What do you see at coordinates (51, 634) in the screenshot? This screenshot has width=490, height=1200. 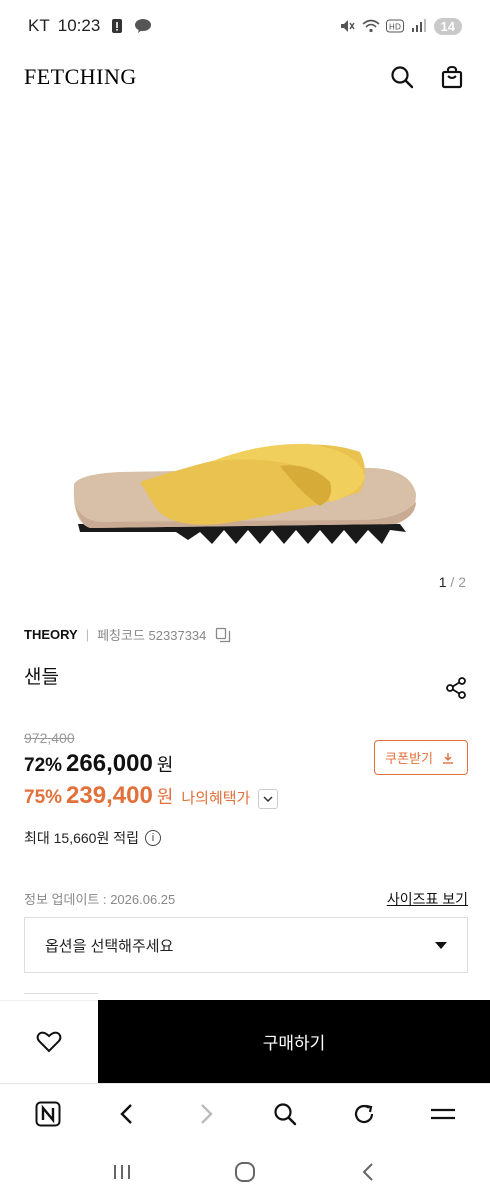 I see `brand-name: THEORY` at bounding box center [51, 634].